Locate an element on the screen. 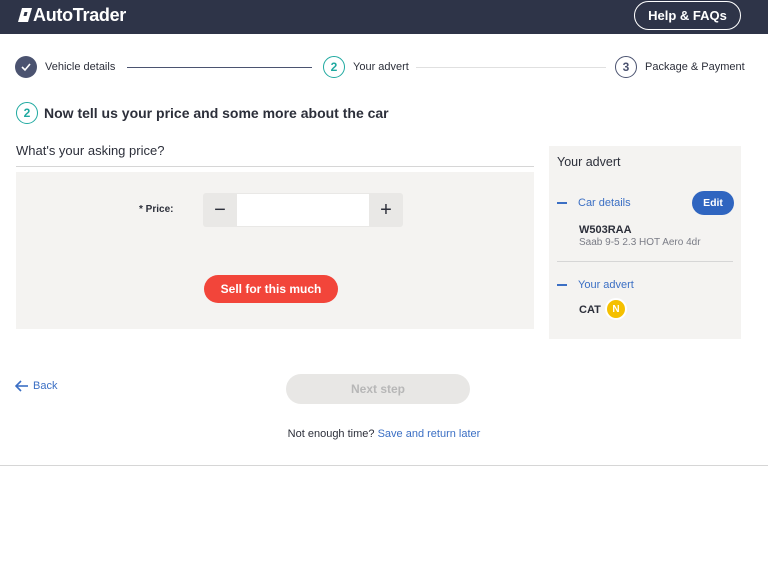 Image resolution: width=768 pixels, height=576 pixels. step-2-circle: 2 is located at coordinates (334, 67).